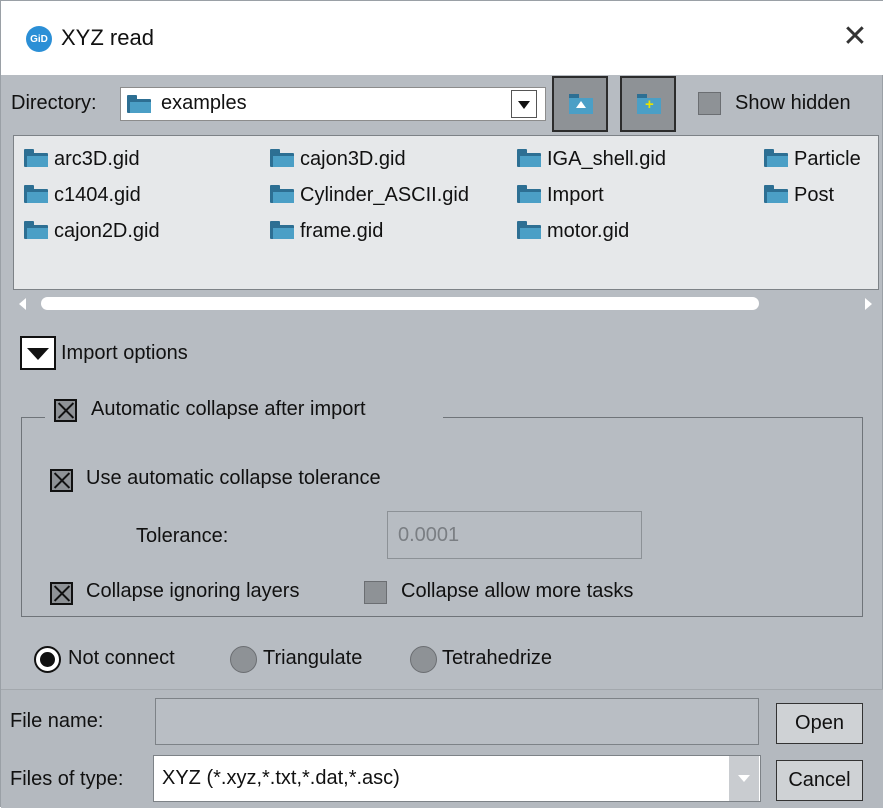 The height and width of the screenshot is (808, 883). What do you see at coordinates (22, 304) in the screenshot?
I see `scroll-left-icon` at bounding box center [22, 304].